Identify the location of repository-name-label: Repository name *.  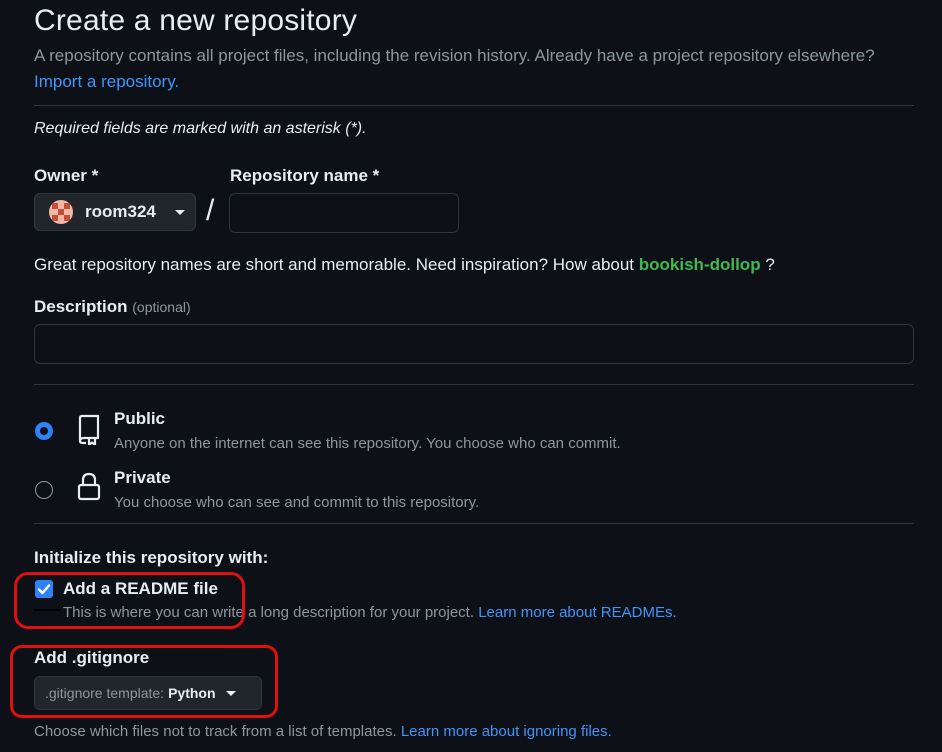
(305, 175).